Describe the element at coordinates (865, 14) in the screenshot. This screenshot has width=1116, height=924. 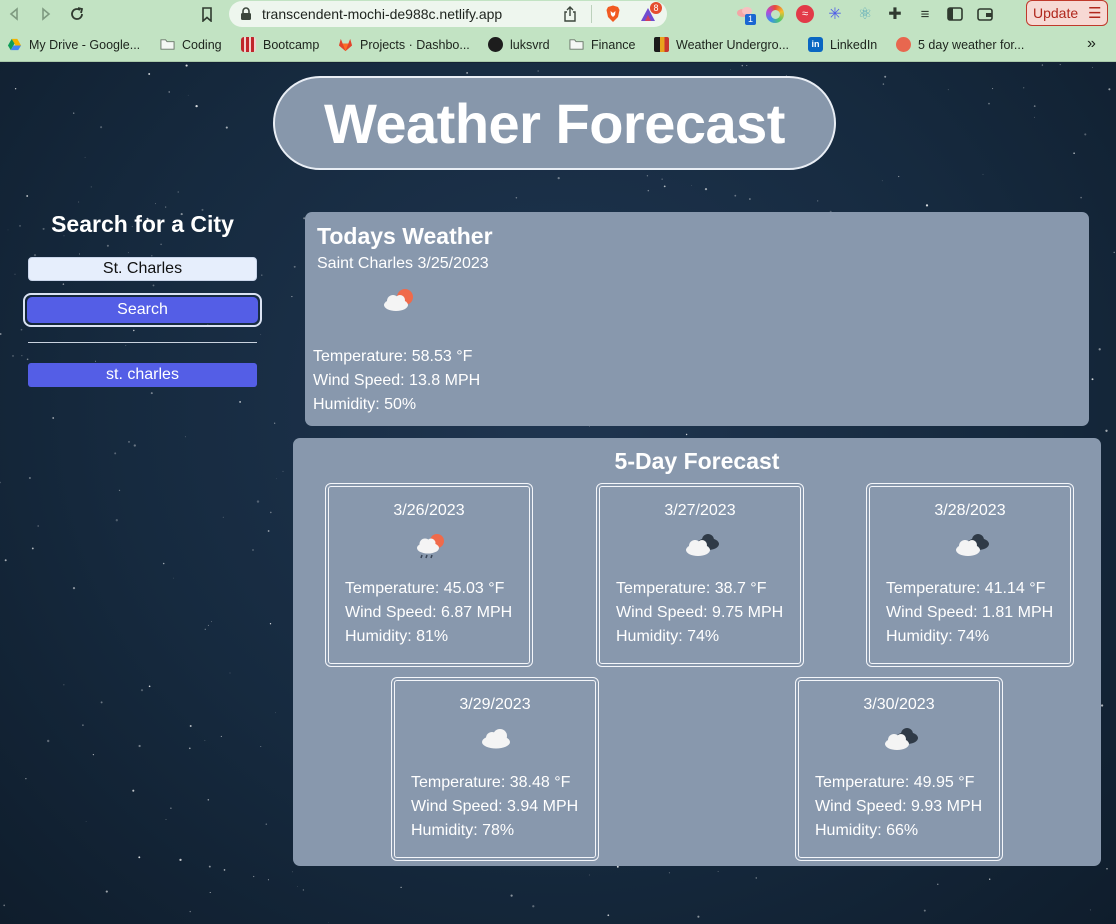
I see `react-devtools-icon: ⚛` at that location.